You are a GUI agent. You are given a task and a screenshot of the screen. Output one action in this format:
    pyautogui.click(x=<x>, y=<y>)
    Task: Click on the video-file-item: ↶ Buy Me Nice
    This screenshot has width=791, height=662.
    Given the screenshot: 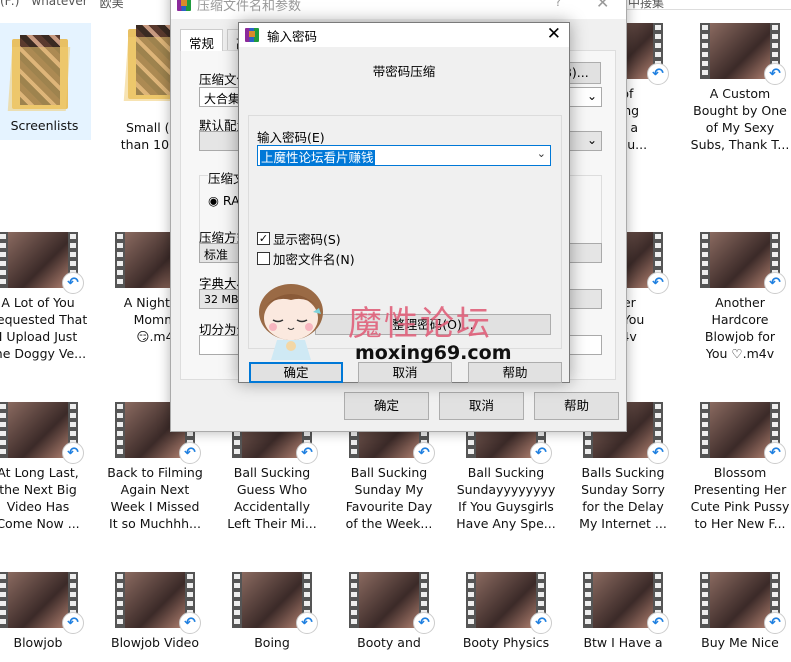 What is the action you would take?
    pyautogui.click(x=738, y=611)
    